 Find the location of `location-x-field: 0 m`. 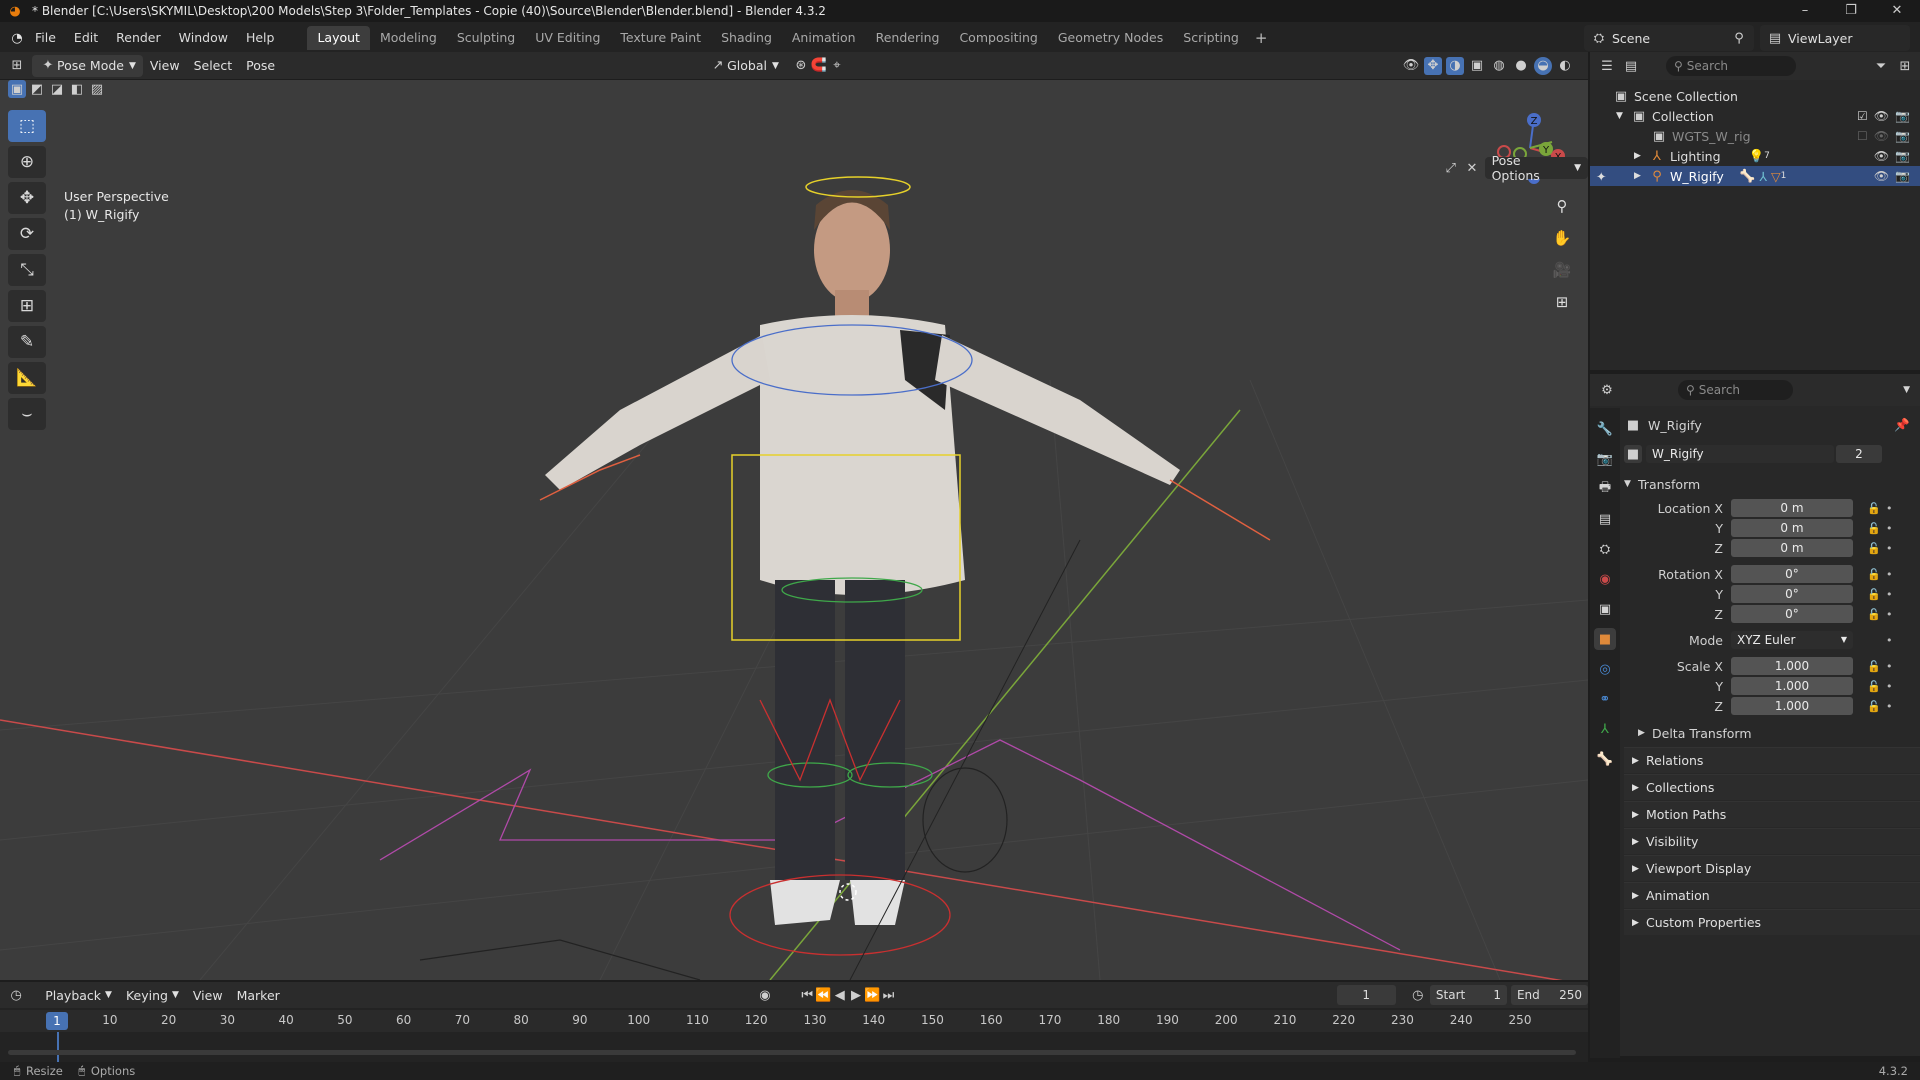

location-x-field: 0 m is located at coordinates (1792, 508).